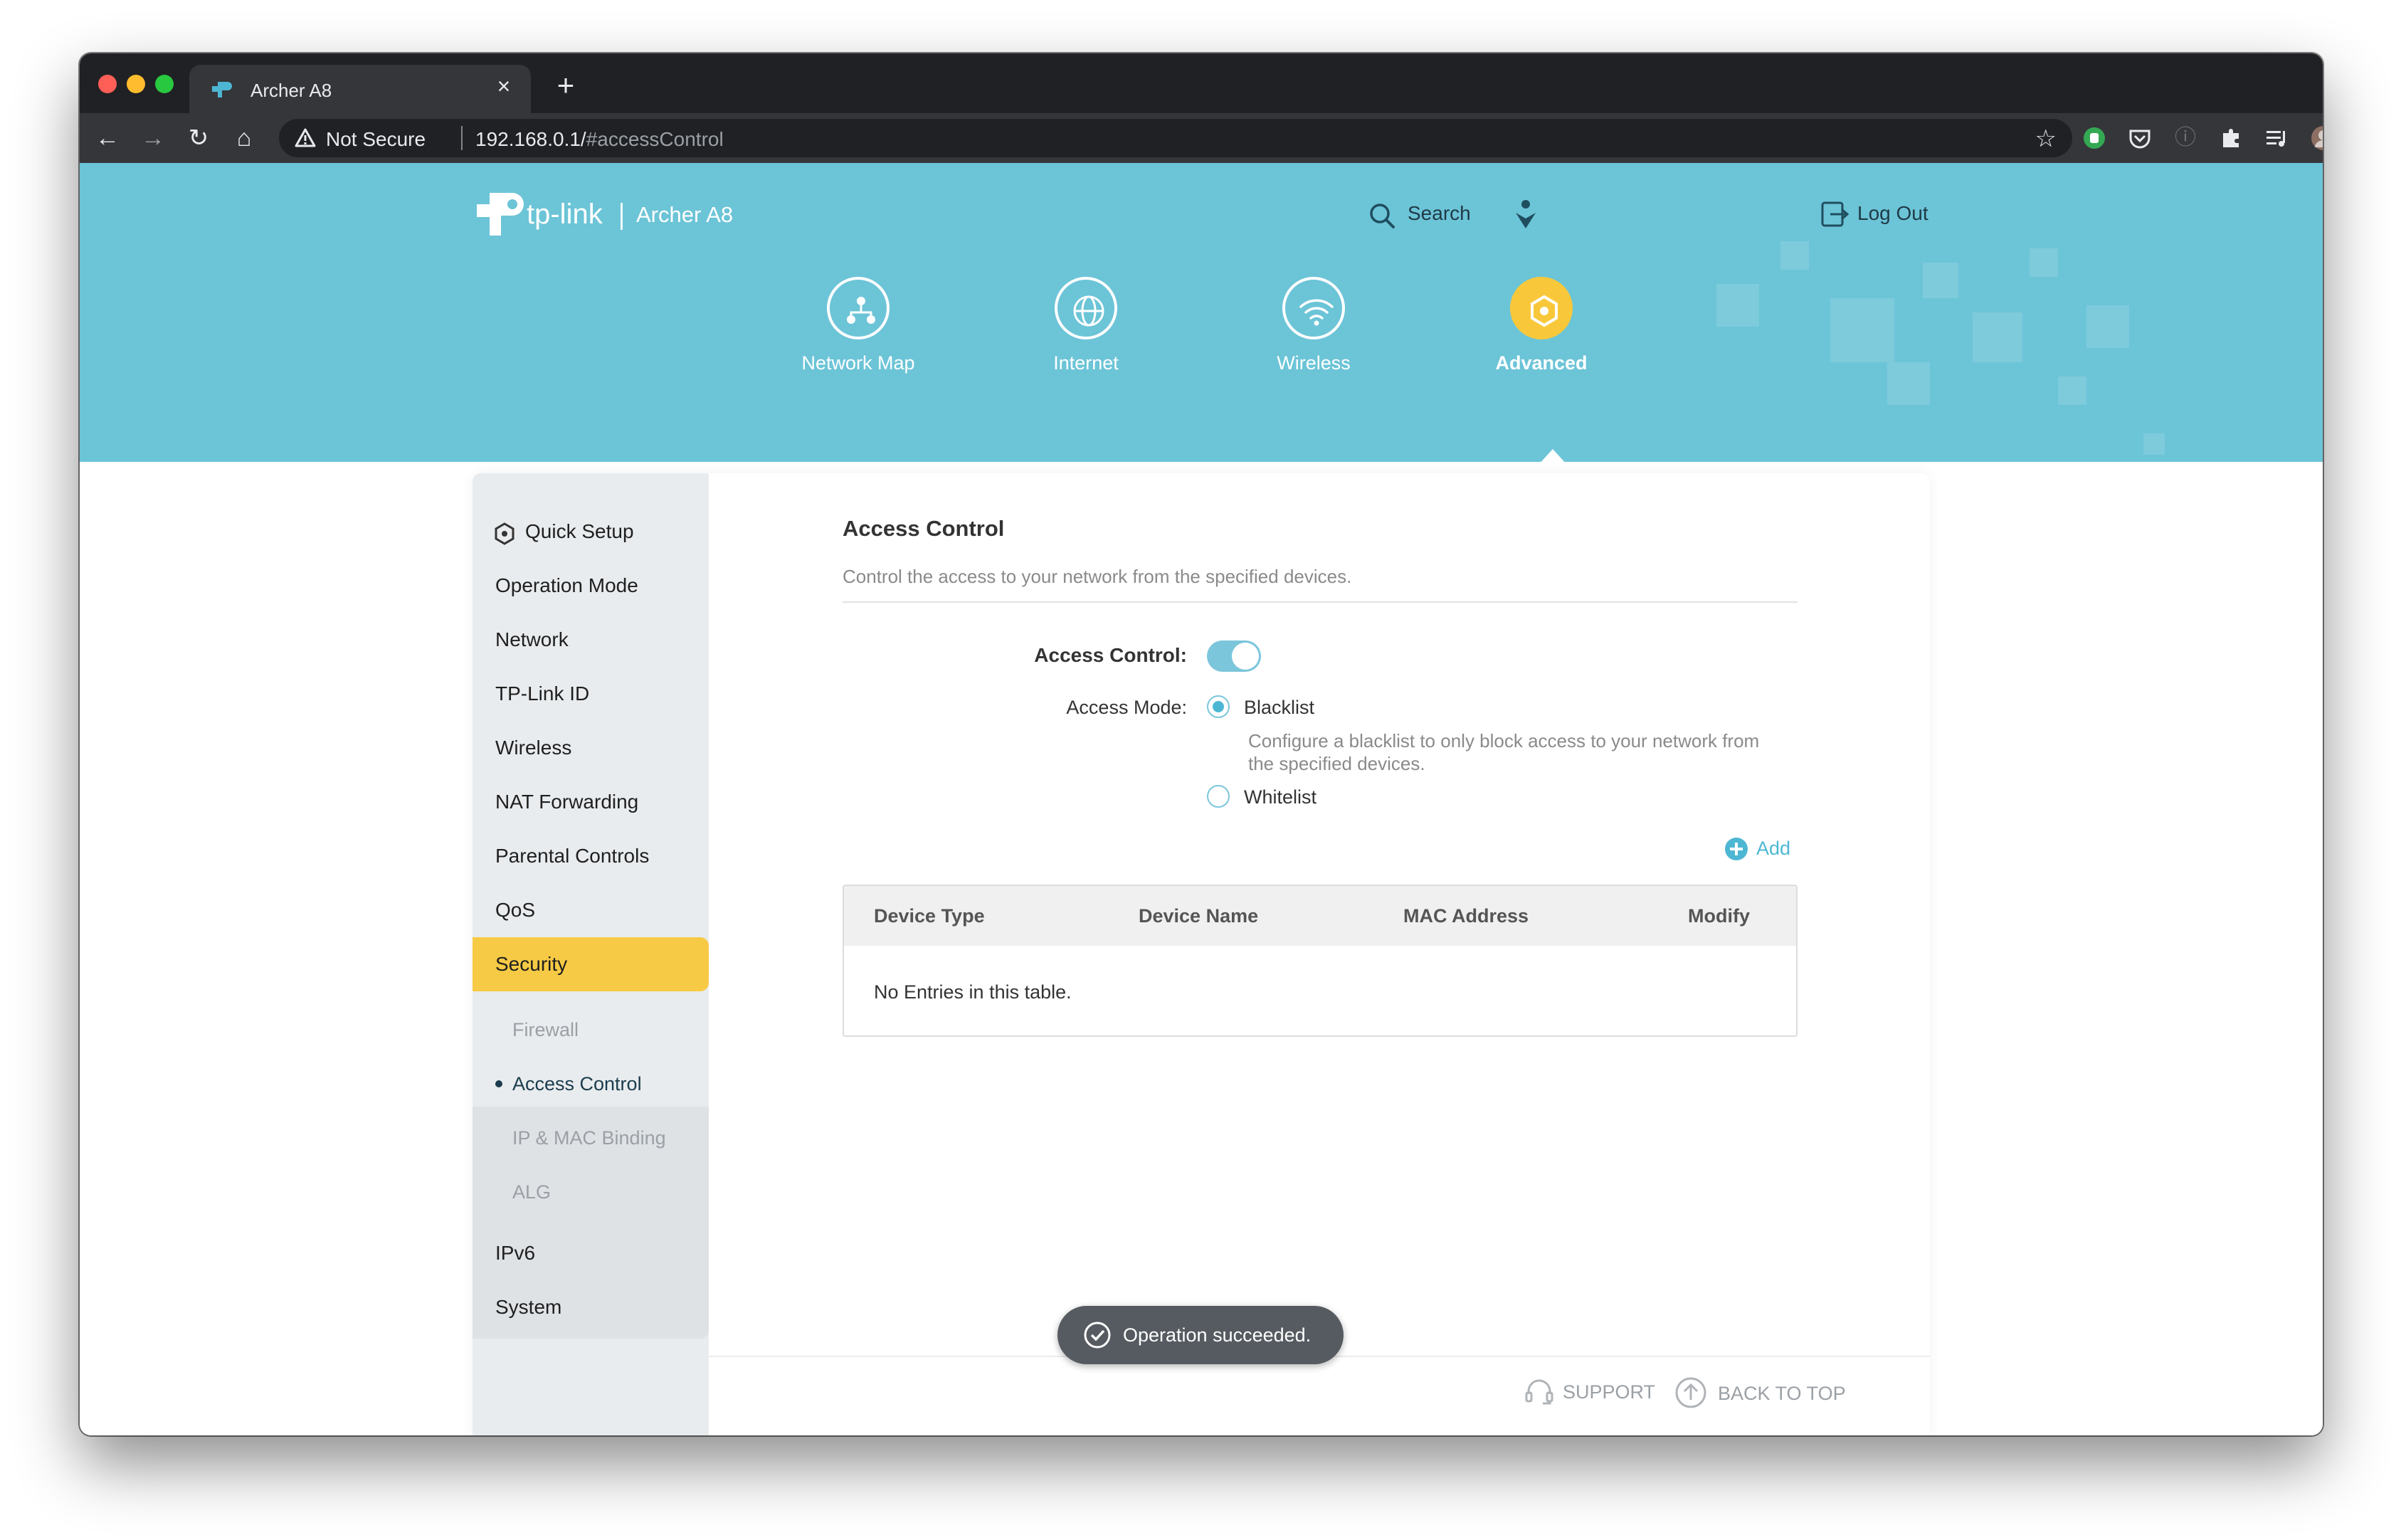 The height and width of the screenshot is (1540, 2401). Describe the element at coordinates (305, 137) in the screenshot. I see `warning-icon` at that location.